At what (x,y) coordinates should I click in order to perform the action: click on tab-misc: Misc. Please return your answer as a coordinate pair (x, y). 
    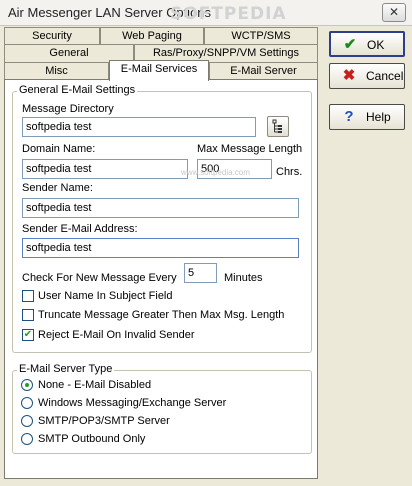
    Looking at the image, I should click on (56, 71).